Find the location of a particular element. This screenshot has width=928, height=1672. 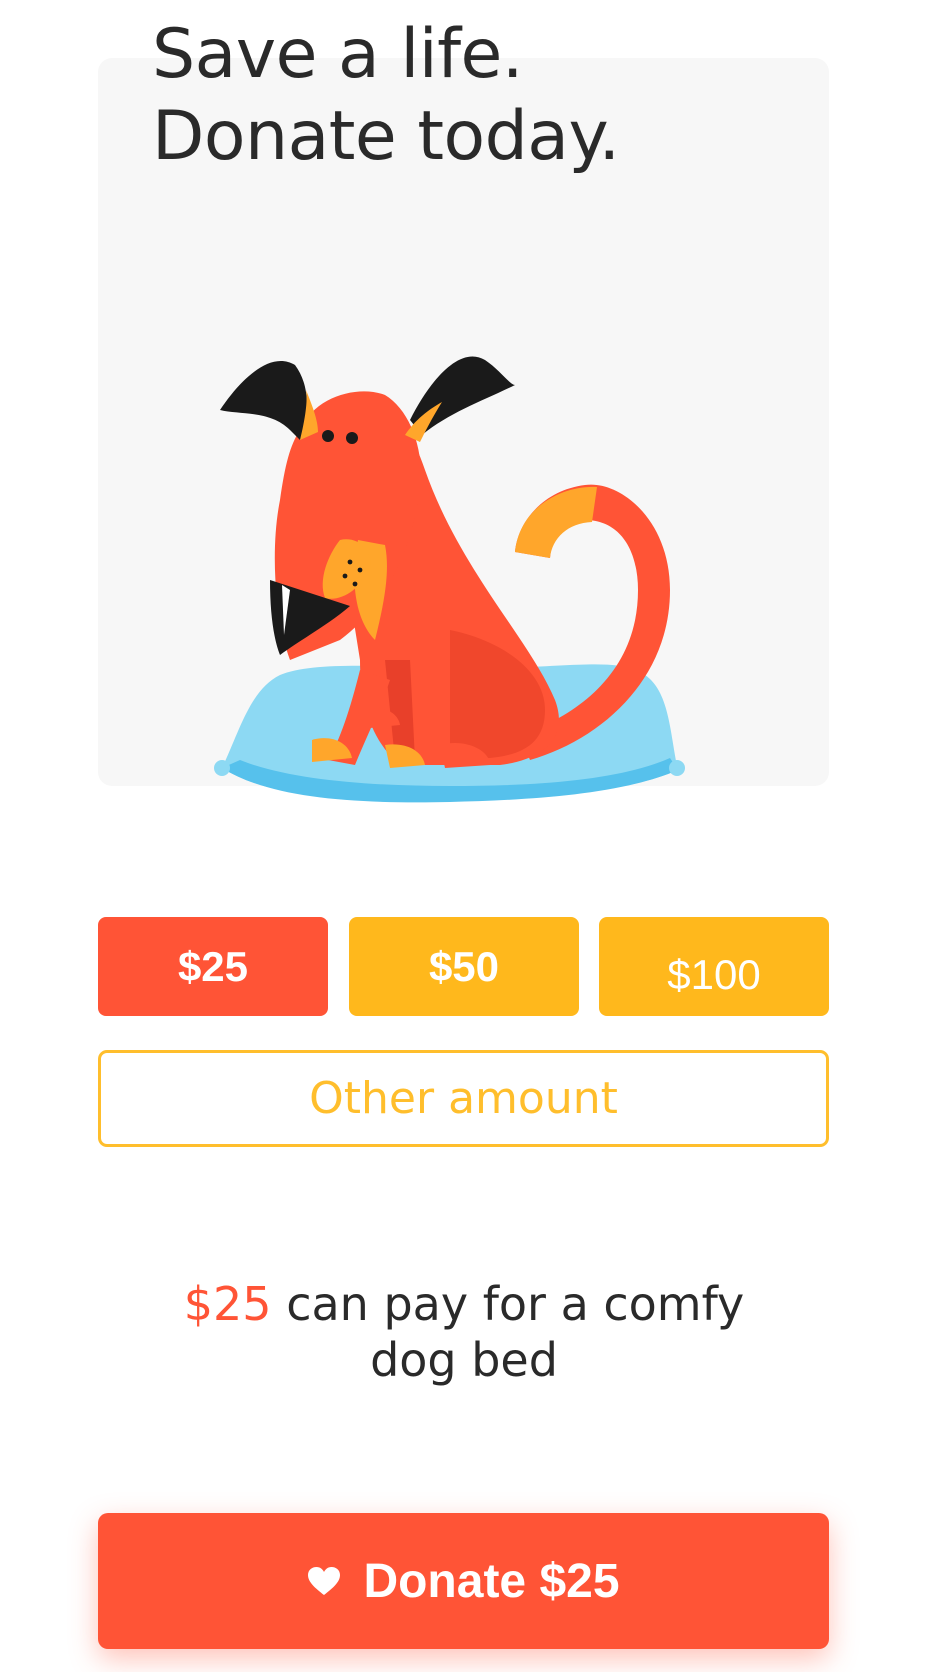

donate-button: Donate $25 is located at coordinates (463, 1581).